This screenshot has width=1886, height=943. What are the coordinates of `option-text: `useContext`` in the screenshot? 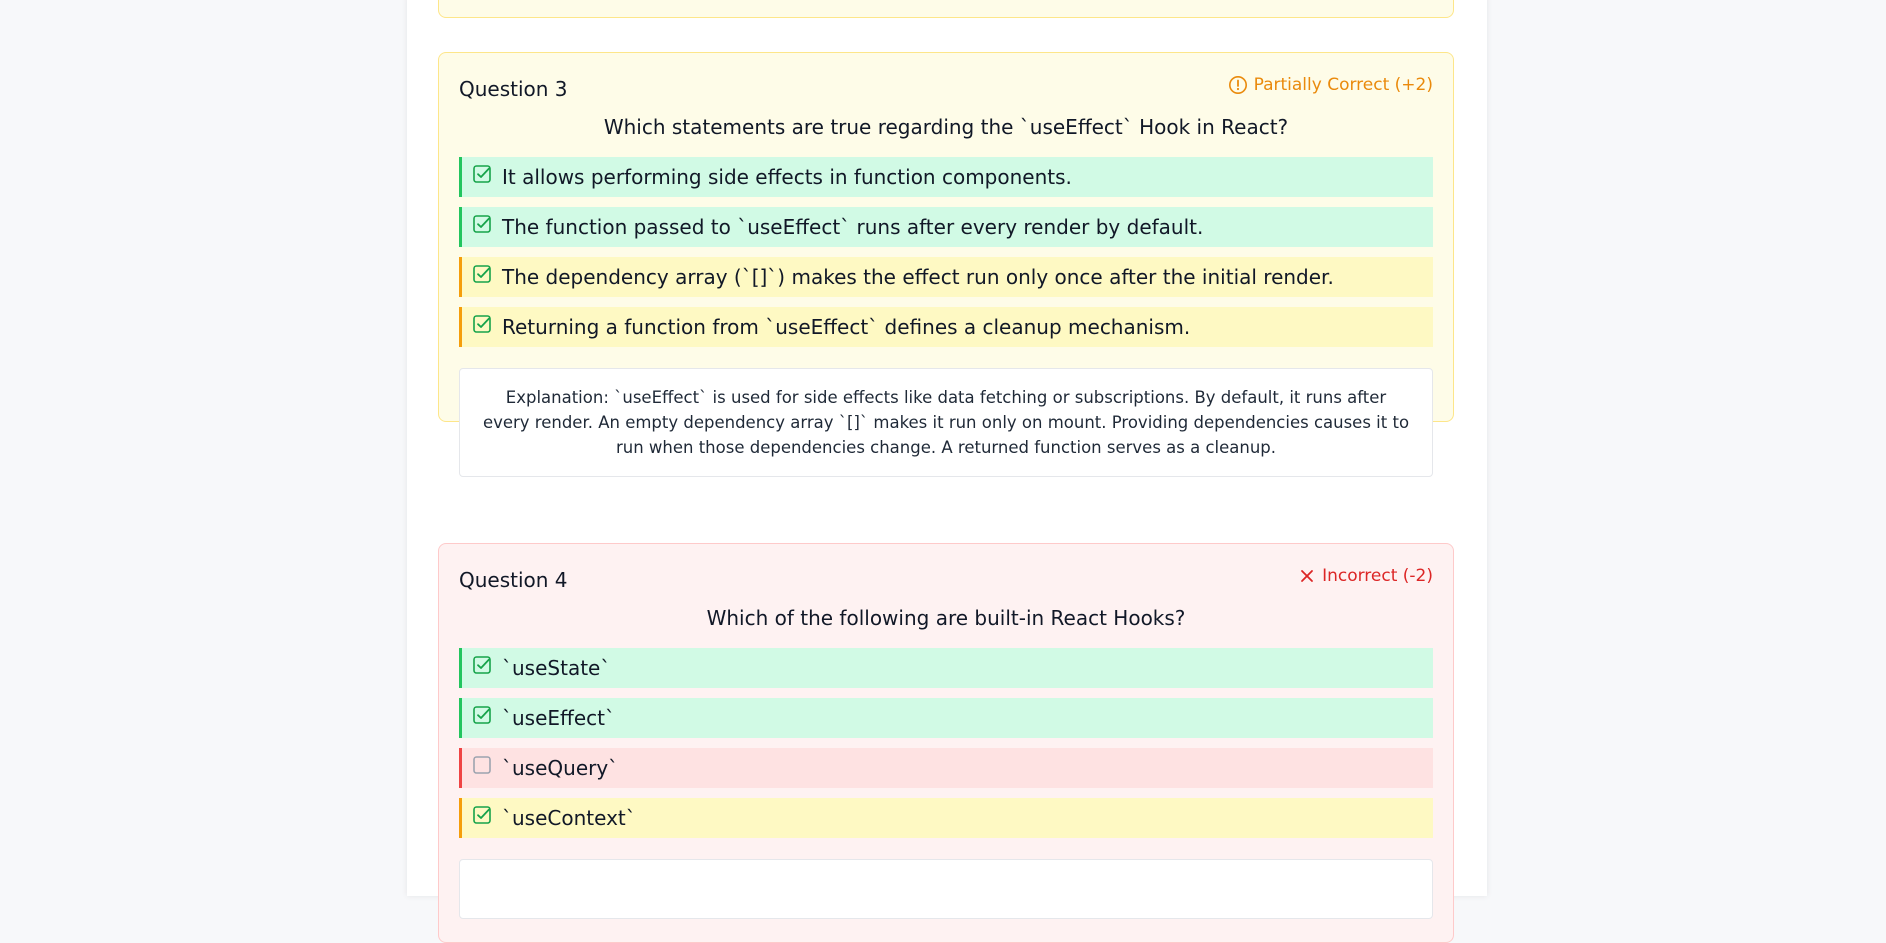 It's located at (569, 818).